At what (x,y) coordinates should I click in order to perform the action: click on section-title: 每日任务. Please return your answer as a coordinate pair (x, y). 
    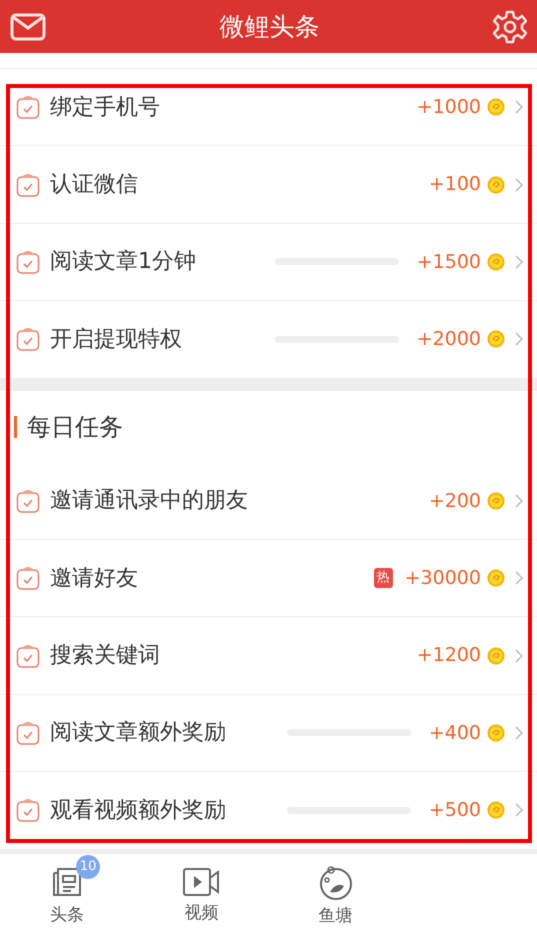
    Looking at the image, I should click on (75, 427).